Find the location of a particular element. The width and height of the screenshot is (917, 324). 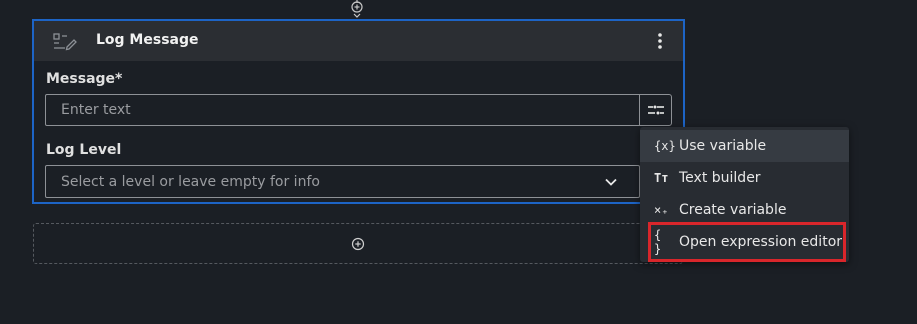

add-step-dropzone is located at coordinates (358, 243).